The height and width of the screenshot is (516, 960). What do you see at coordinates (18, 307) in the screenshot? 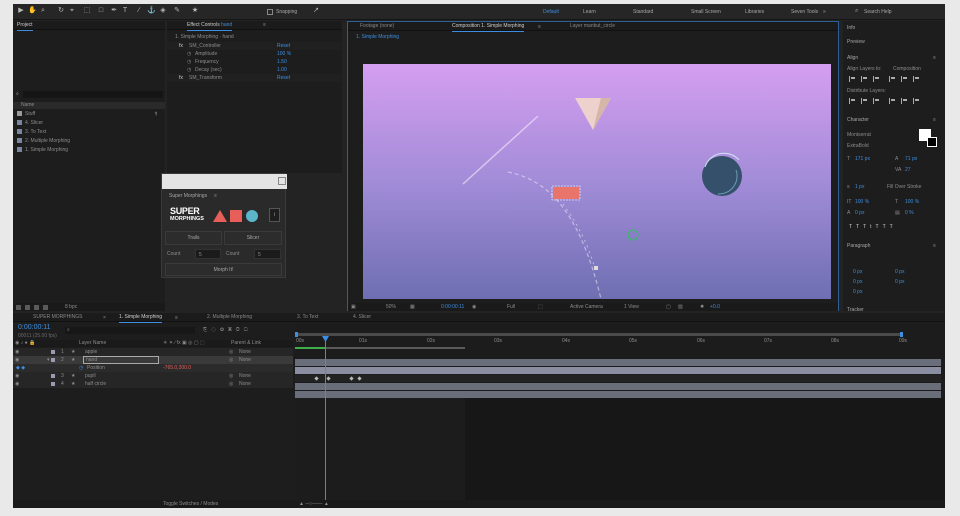
I see `interpret-footage-icon` at bounding box center [18, 307].